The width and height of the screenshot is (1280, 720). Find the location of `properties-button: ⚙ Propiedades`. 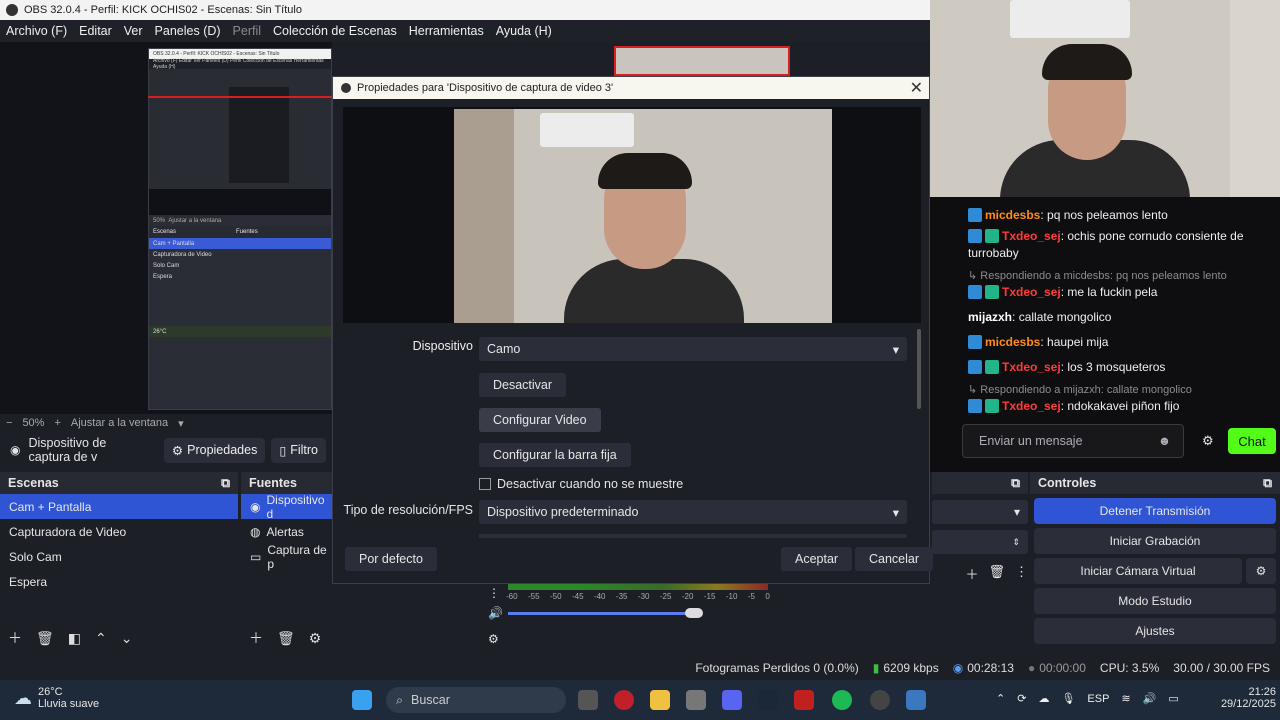

properties-button: ⚙ Propiedades is located at coordinates (214, 450).